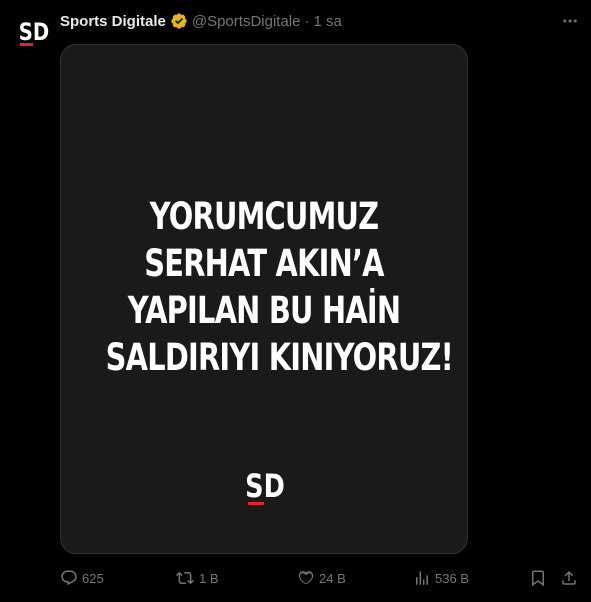 The image size is (591, 602). I want to click on reply-button: 625, so click(82, 578).